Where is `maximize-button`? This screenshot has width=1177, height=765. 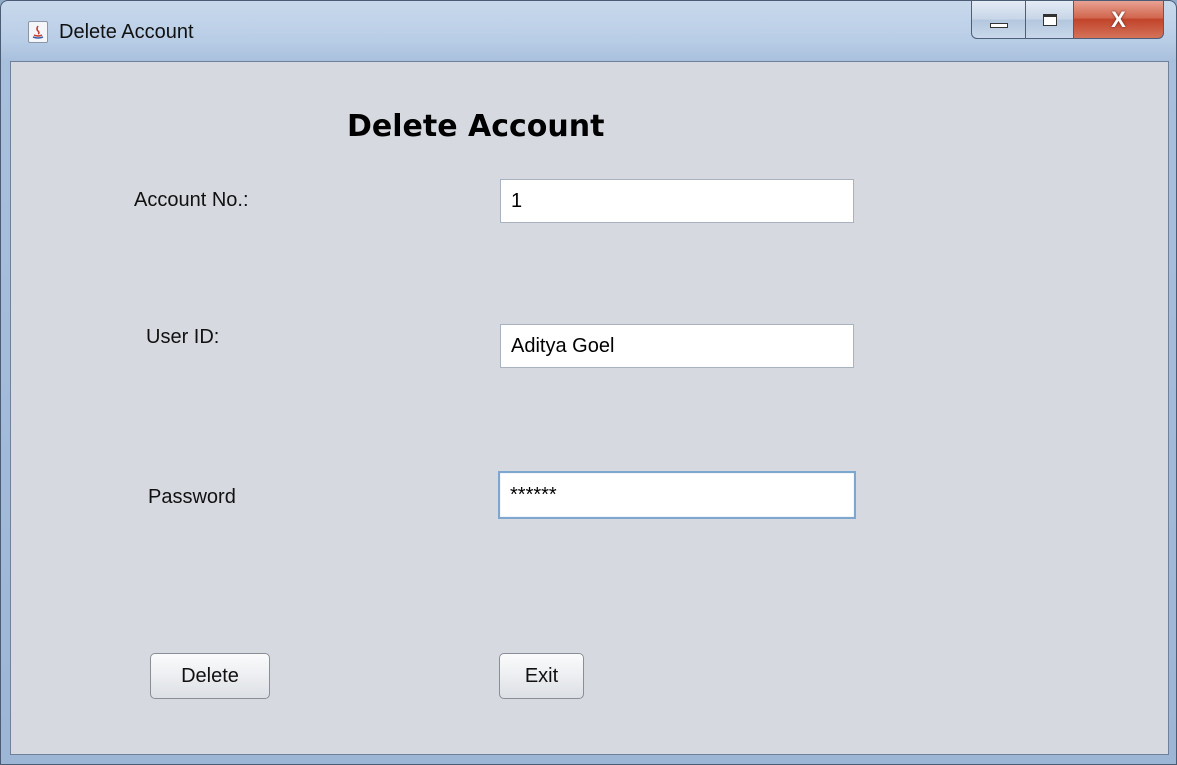
maximize-button is located at coordinates (1050, 20).